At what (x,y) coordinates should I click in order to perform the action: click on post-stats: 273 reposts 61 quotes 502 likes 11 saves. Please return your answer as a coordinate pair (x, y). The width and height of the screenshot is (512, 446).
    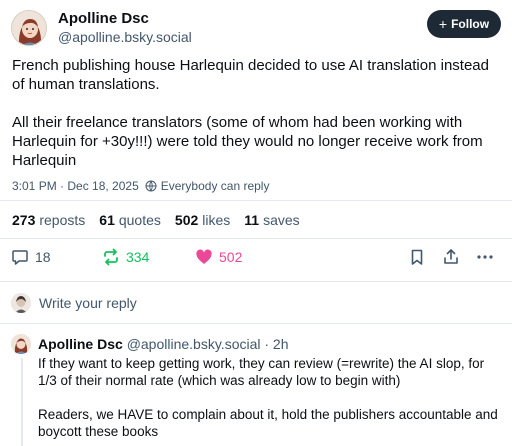
    Looking at the image, I should click on (156, 220).